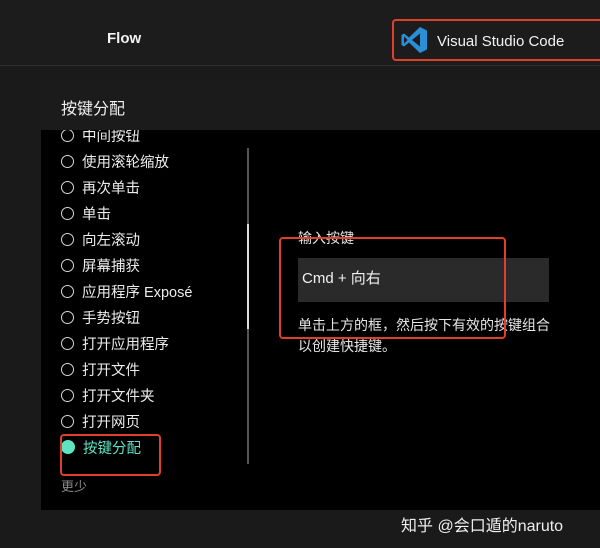 The image size is (600, 548). What do you see at coordinates (151, 317) in the screenshot?
I see `action-option: 手势按钮` at bounding box center [151, 317].